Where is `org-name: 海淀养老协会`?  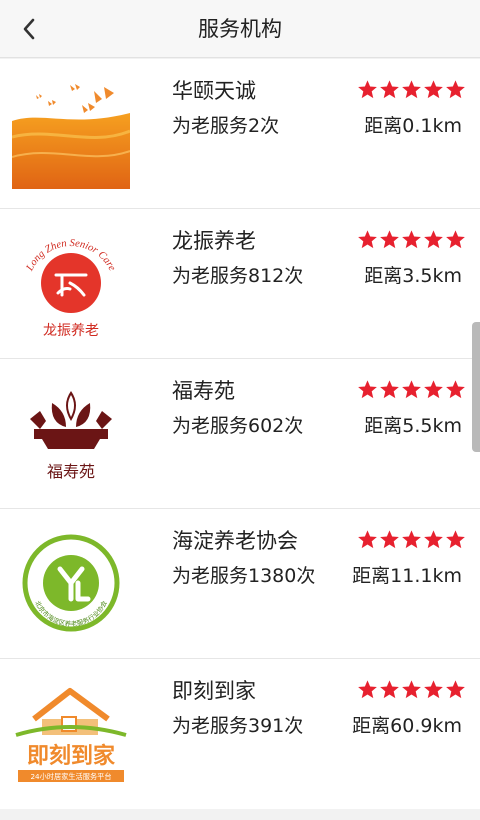 org-name: 海淀养老协会 is located at coordinates (235, 541).